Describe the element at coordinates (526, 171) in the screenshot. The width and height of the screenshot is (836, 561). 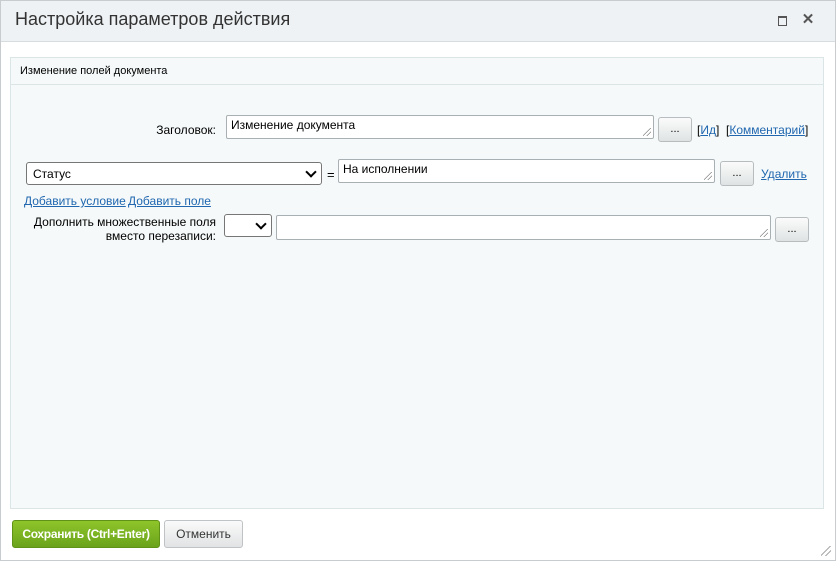
I see `field-value-input: На исполнении` at that location.